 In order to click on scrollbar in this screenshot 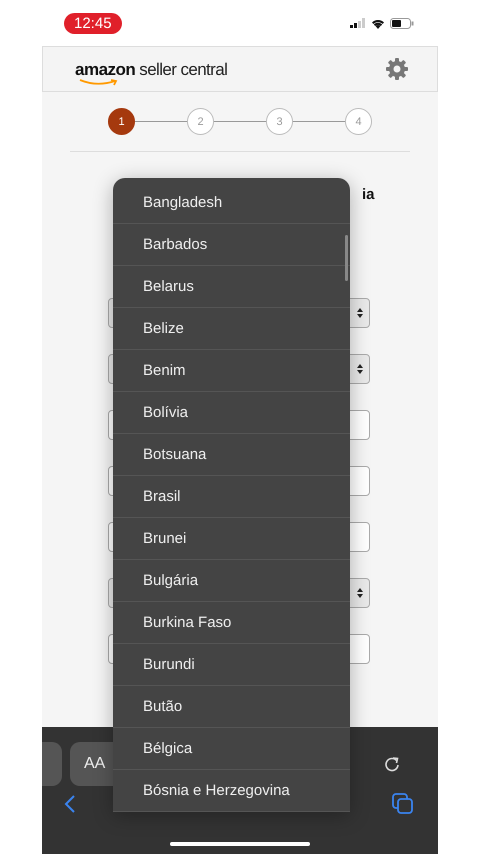, I will do `click(346, 258)`.